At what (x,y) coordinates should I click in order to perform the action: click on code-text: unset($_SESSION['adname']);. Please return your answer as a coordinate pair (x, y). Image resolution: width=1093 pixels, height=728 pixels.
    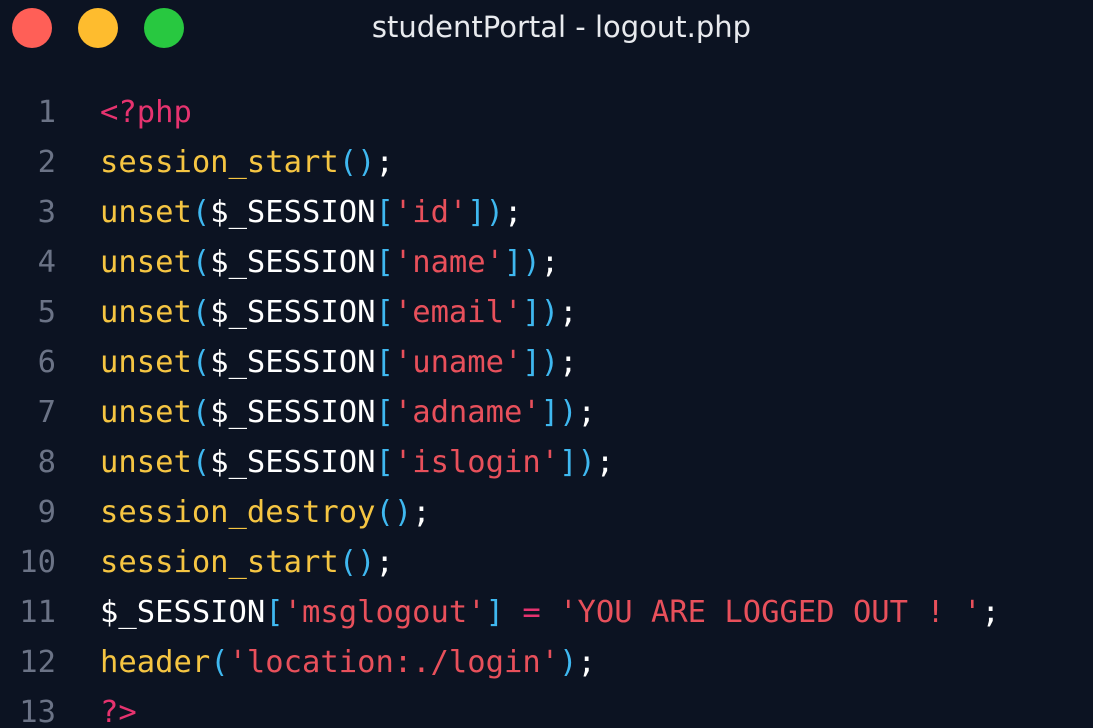
    Looking at the image, I should click on (348, 413).